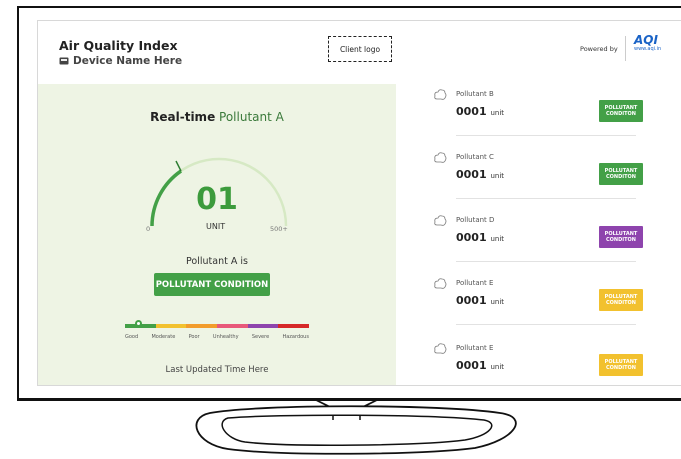 The image size is (681, 459). Describe the element at coordinates (217, 370) in the screenshot. I see `last-updated-time: Last Updated Time Here` at that location.